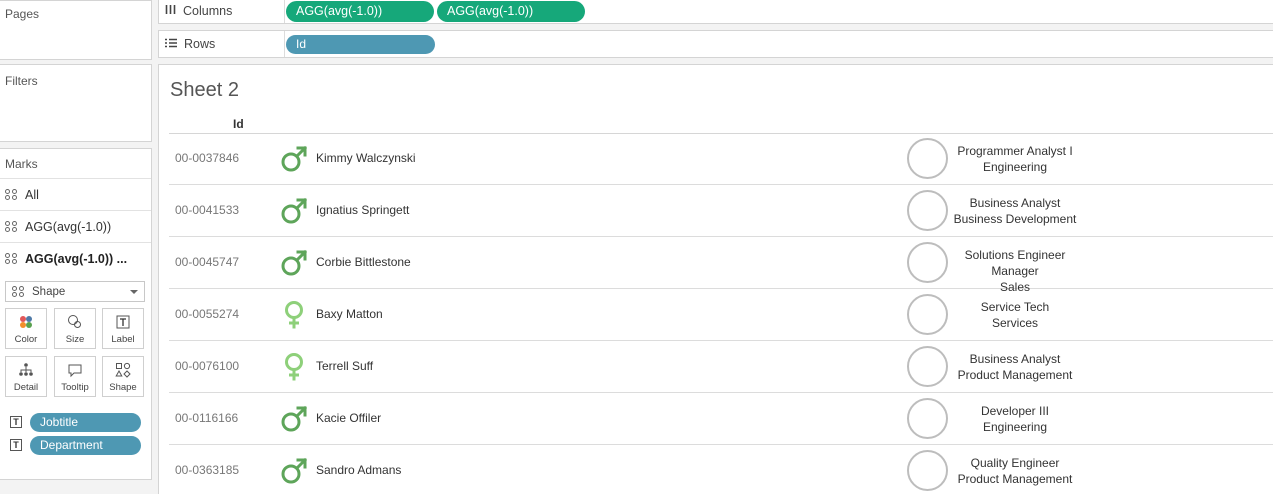  What do you see at coordinates (1015, 471) in the screenshot?
I see `row-label: Quality Engineer Product Management` at bounding box center [1015, 471].